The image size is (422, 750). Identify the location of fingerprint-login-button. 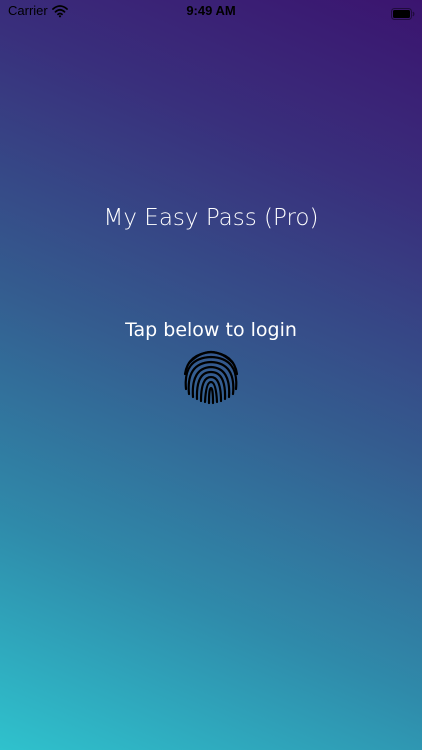
(211, 376).